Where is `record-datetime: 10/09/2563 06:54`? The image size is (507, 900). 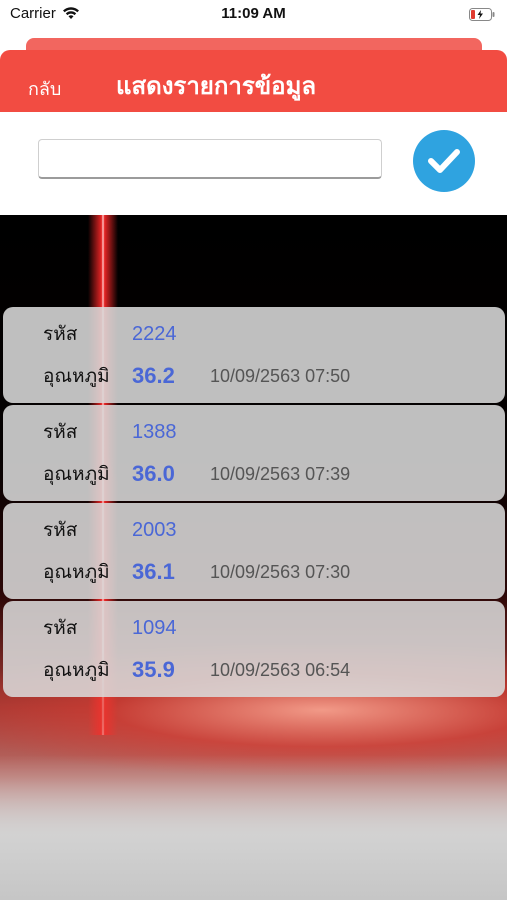
record-datetime: 10/09/2563 06:54 is located at coordinates (280, 670).